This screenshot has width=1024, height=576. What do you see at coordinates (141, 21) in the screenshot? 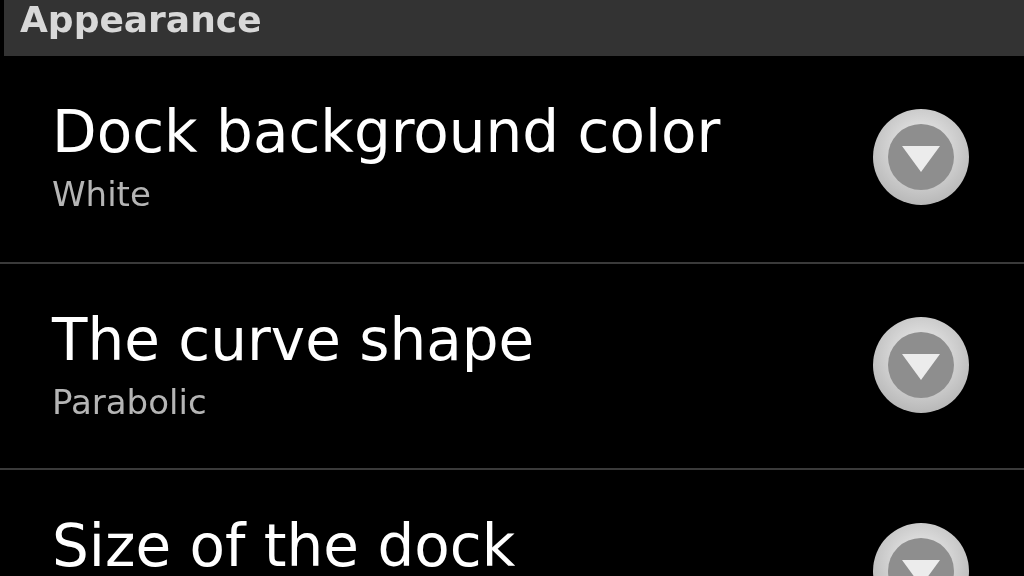
I see `section-title: Appearance` at bounding box center [141, 21].